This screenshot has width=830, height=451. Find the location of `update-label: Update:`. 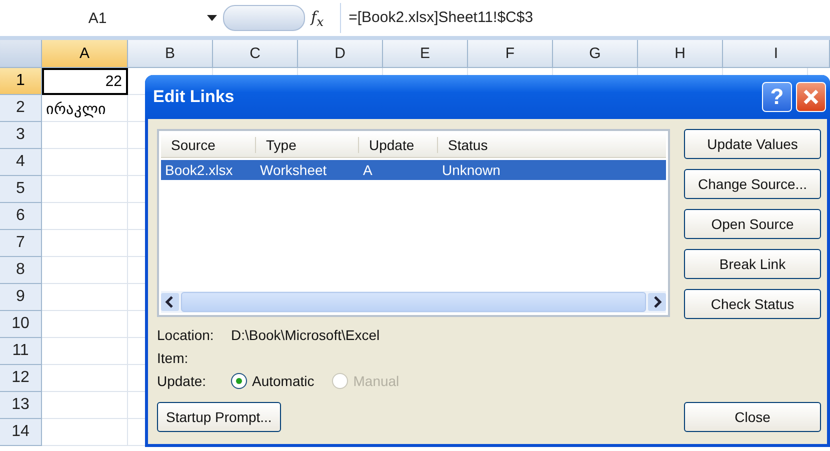

update-label: Update: is located at coordinates (182, 381).